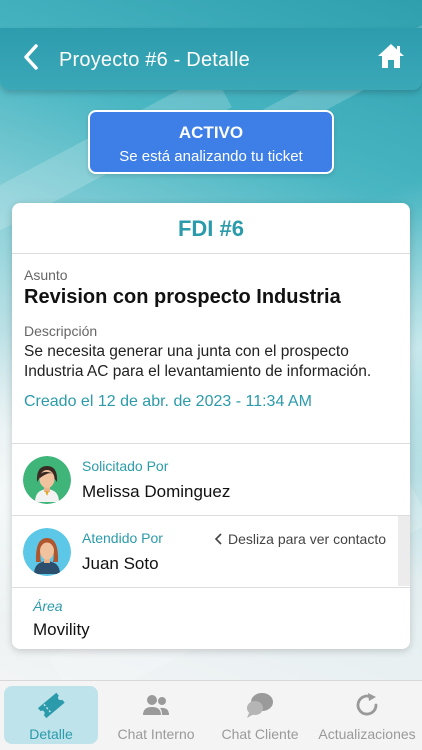 Image resolution: width=422 pixels, height=750 pixels. What do you see at coordinates (122, 538) in the screenshot?
I see `attended-by-label: Atendido Por` at bounding box center [122, 538].